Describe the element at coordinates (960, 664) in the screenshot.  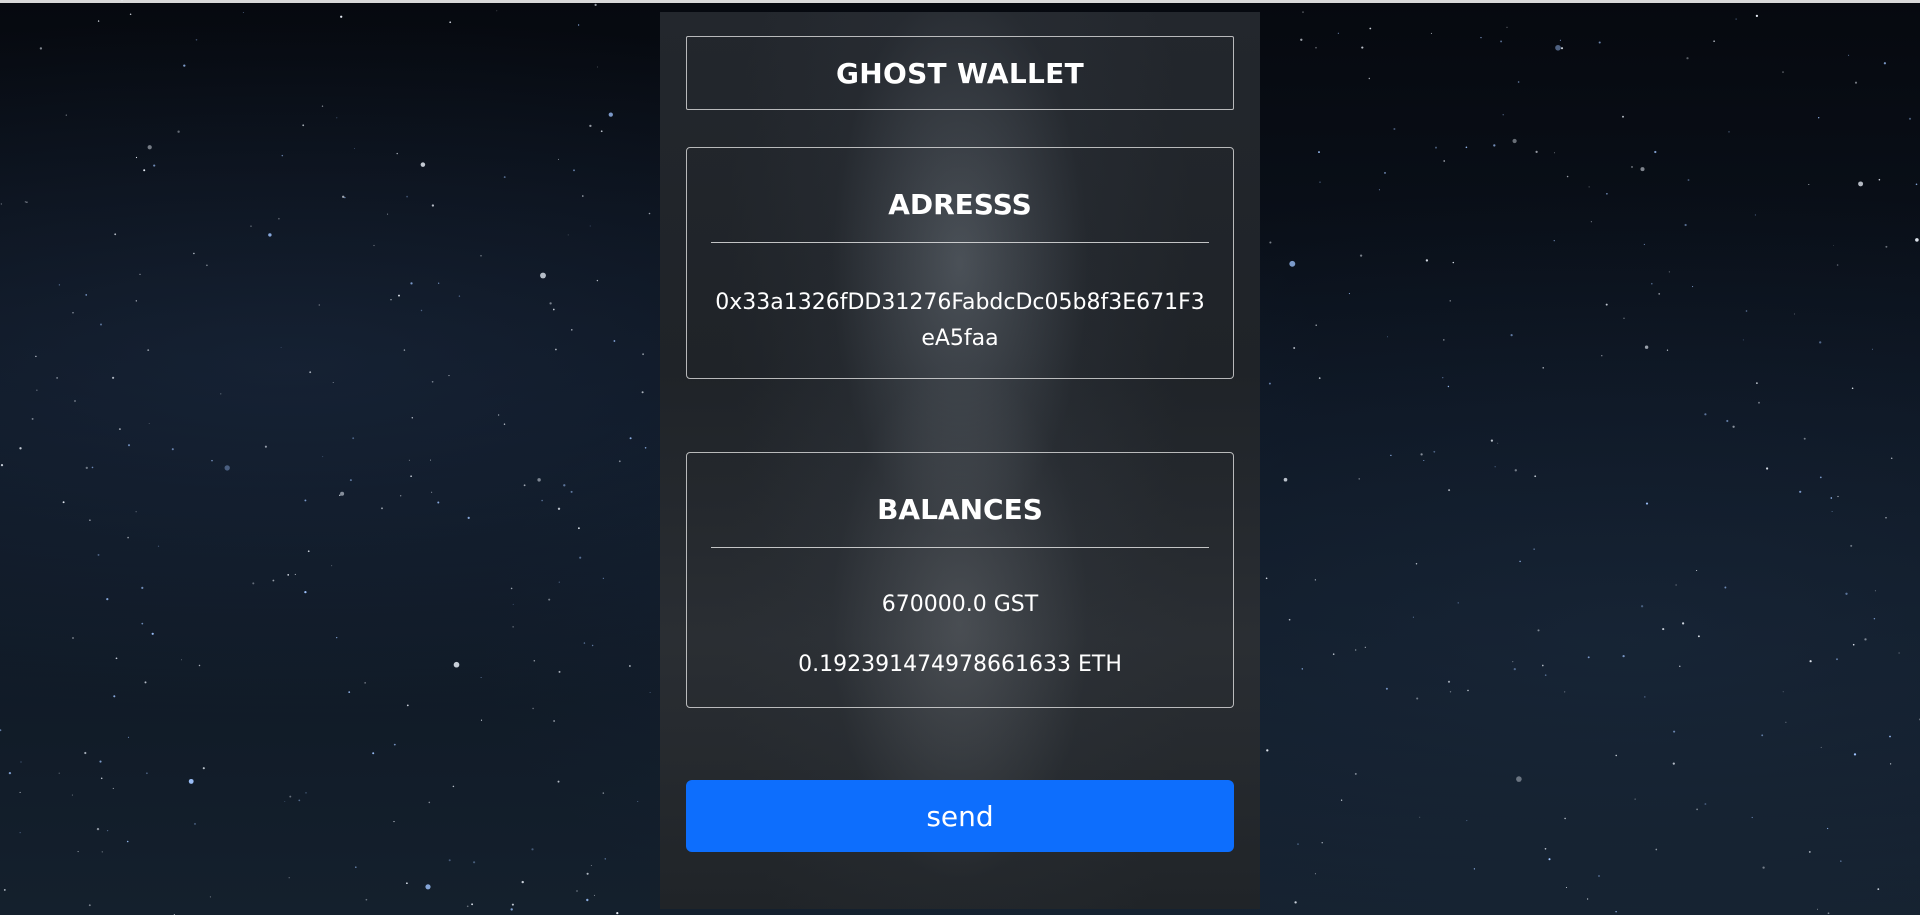
I see `balance-eth: 0.192391474978661633 ETH` at that location.